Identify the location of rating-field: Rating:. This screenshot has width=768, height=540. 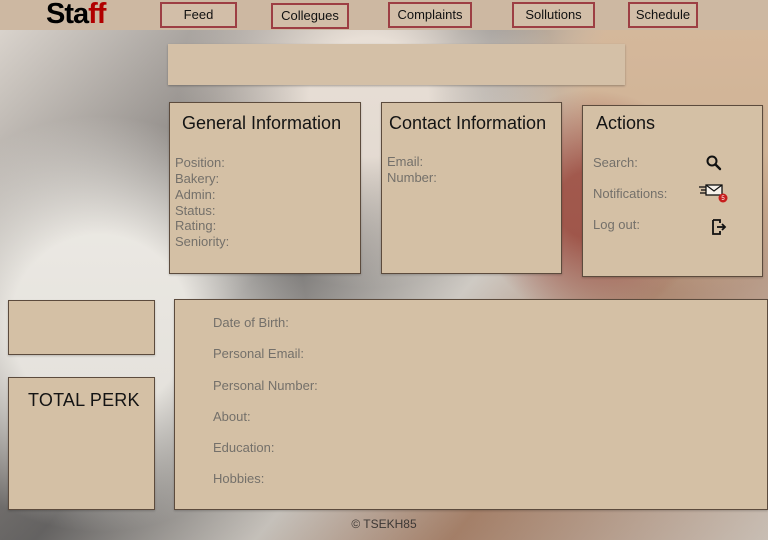
(196, 225).